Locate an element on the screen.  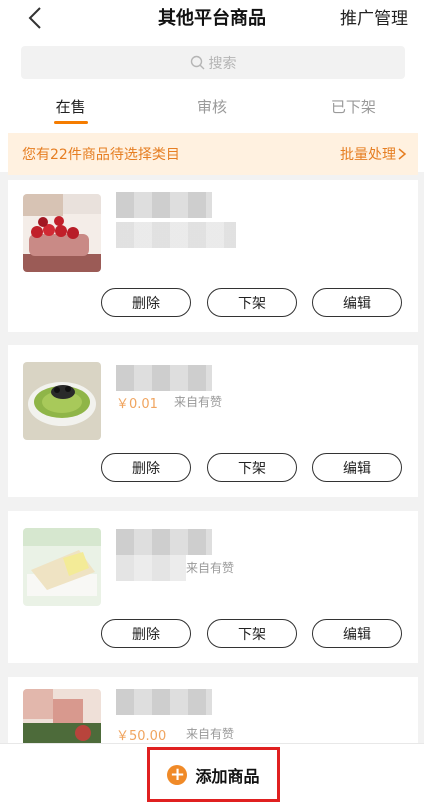
category-notice-bar: 您有22件商品待选择类目 批量处理 is located at coordinates (213, 154).